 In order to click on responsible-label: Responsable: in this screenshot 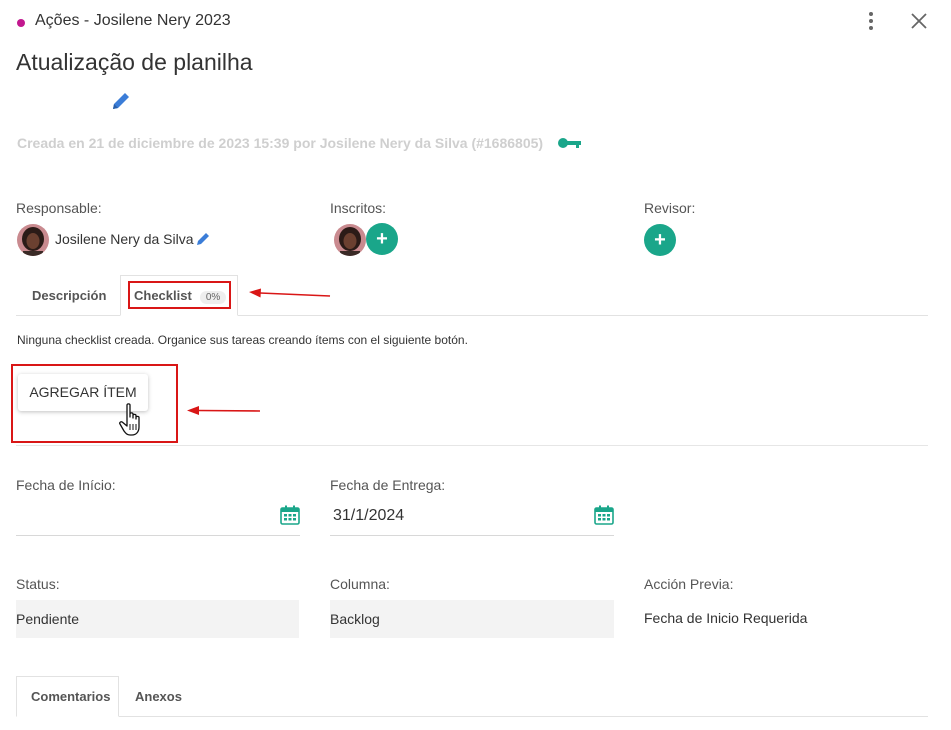, I will do `click(59, 208)`.